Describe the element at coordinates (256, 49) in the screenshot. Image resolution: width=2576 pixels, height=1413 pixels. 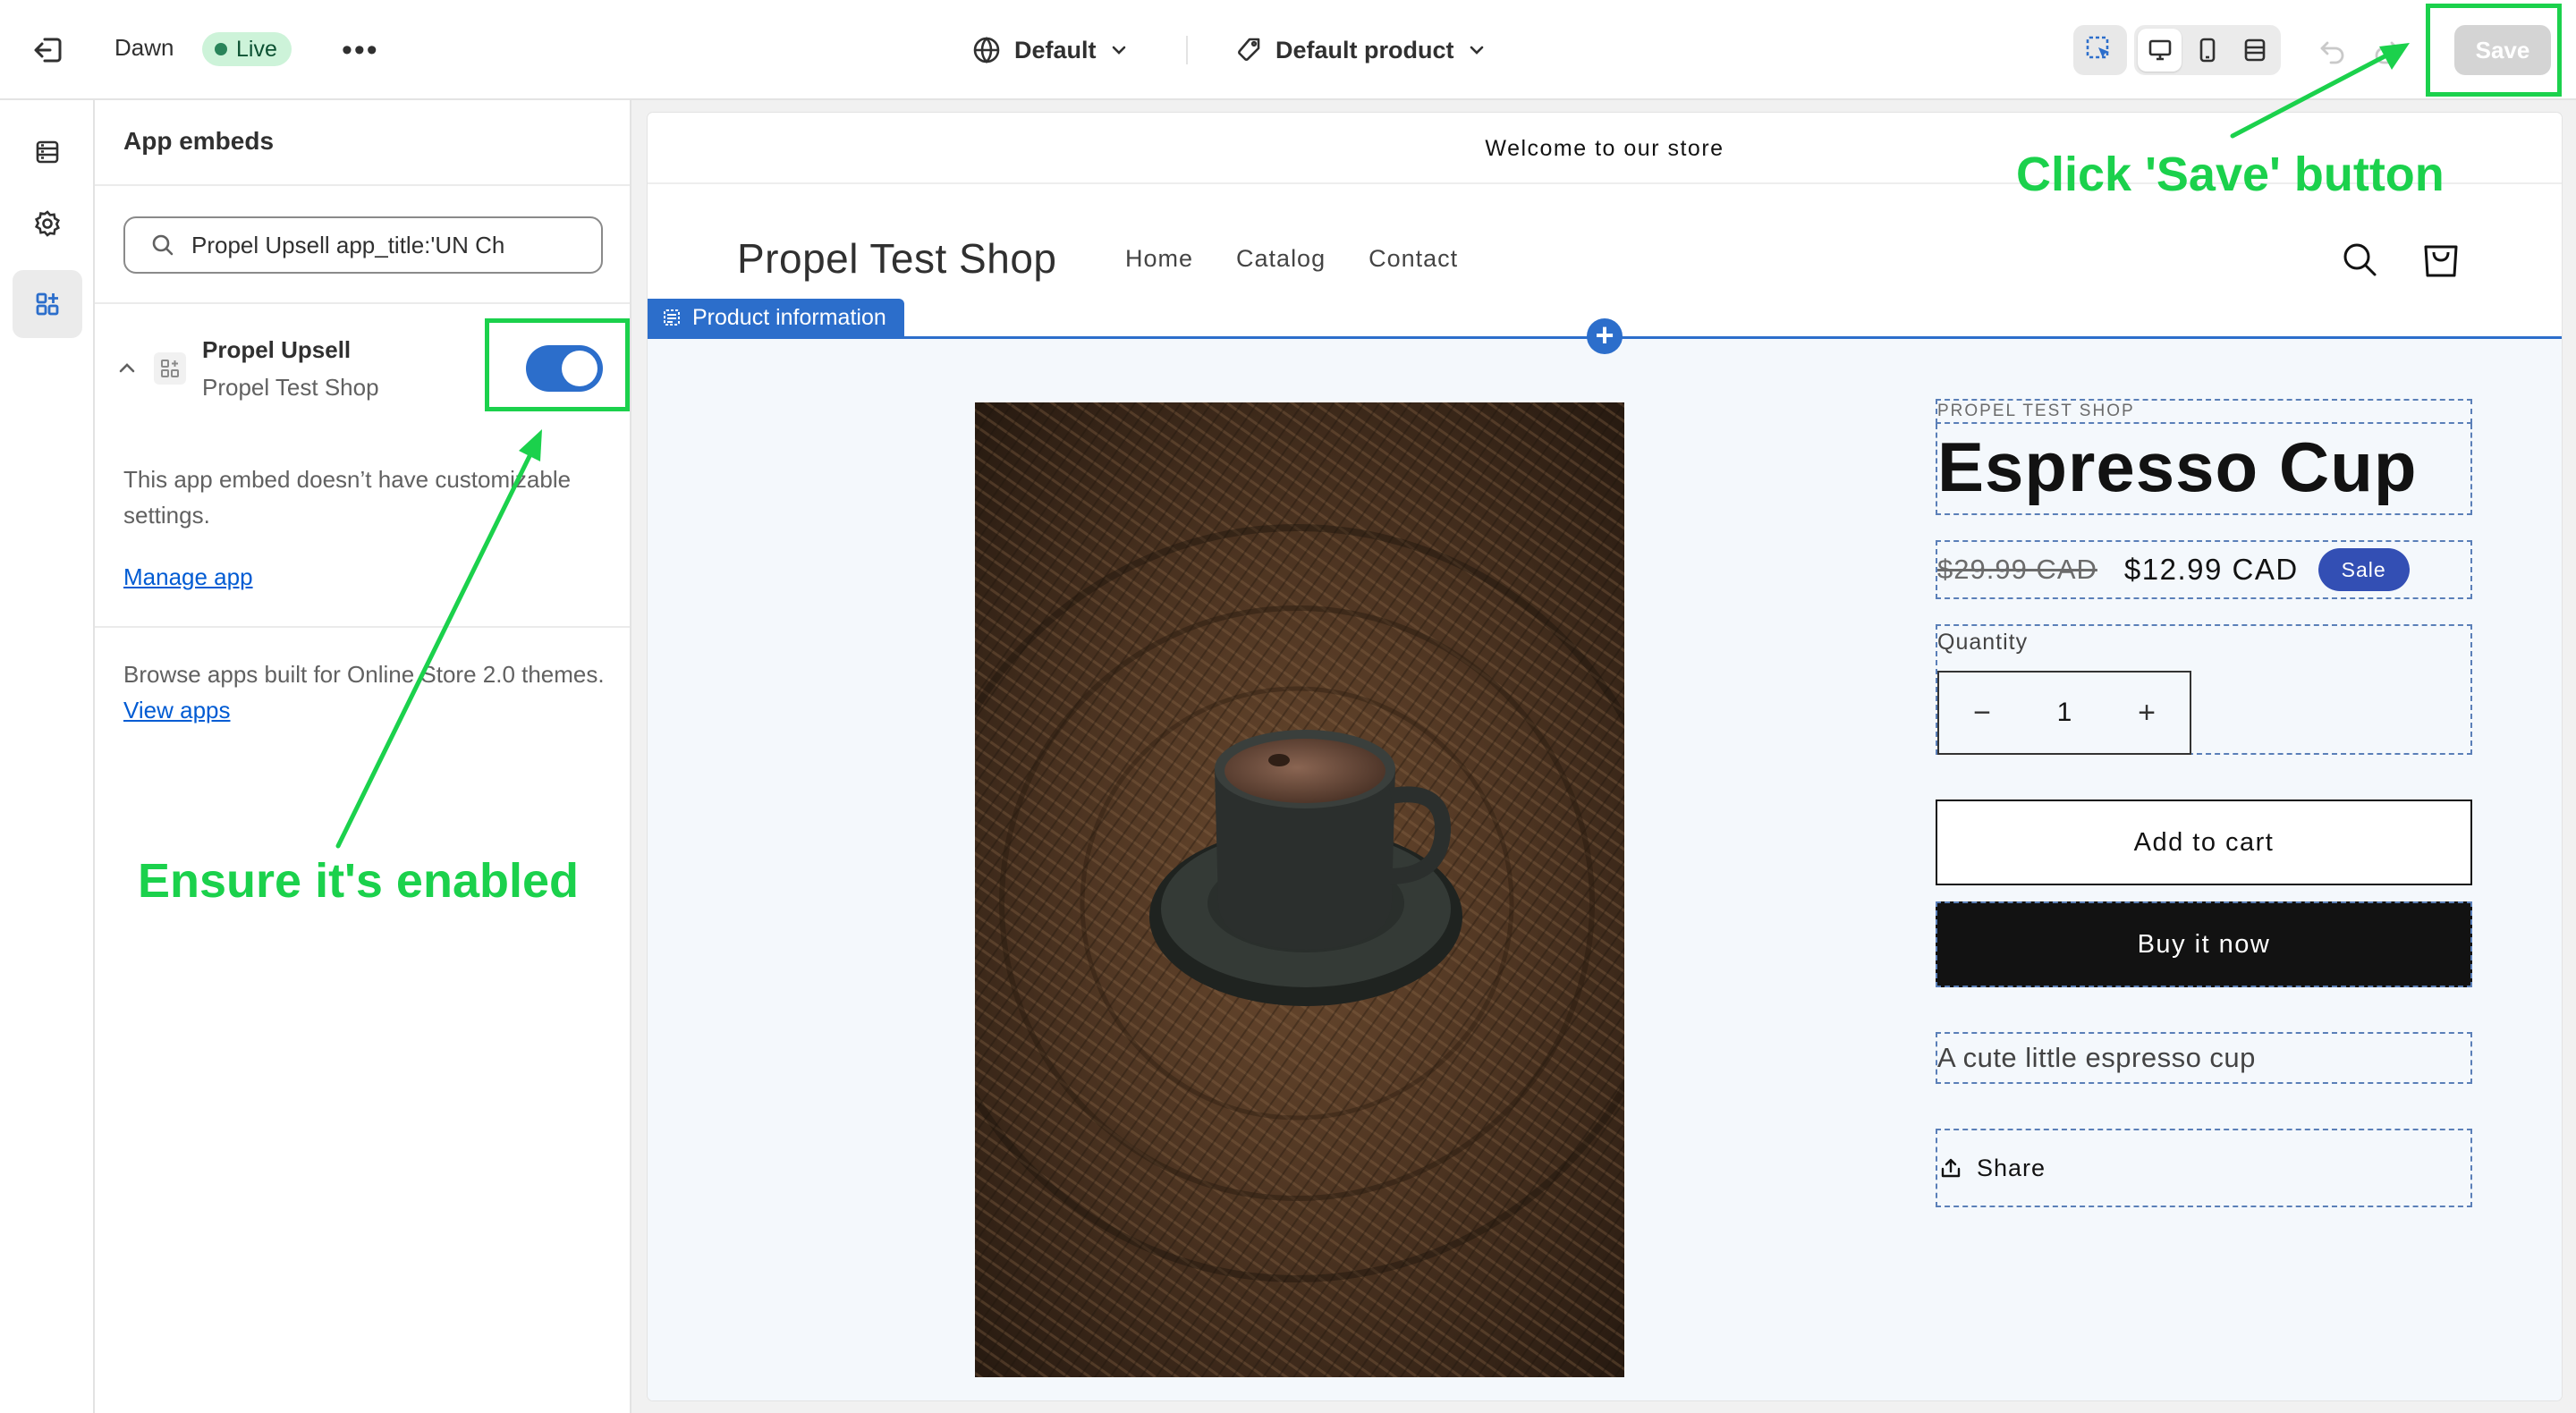
I see `status-badge-label: Live` at that location.